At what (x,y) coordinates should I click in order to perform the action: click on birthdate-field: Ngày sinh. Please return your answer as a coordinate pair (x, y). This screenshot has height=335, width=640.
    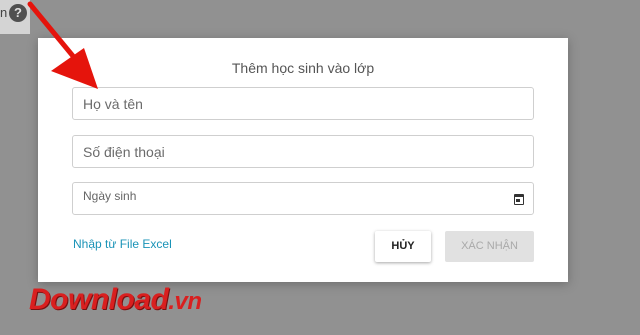
    Looking at the image, I should click on (303, 198).